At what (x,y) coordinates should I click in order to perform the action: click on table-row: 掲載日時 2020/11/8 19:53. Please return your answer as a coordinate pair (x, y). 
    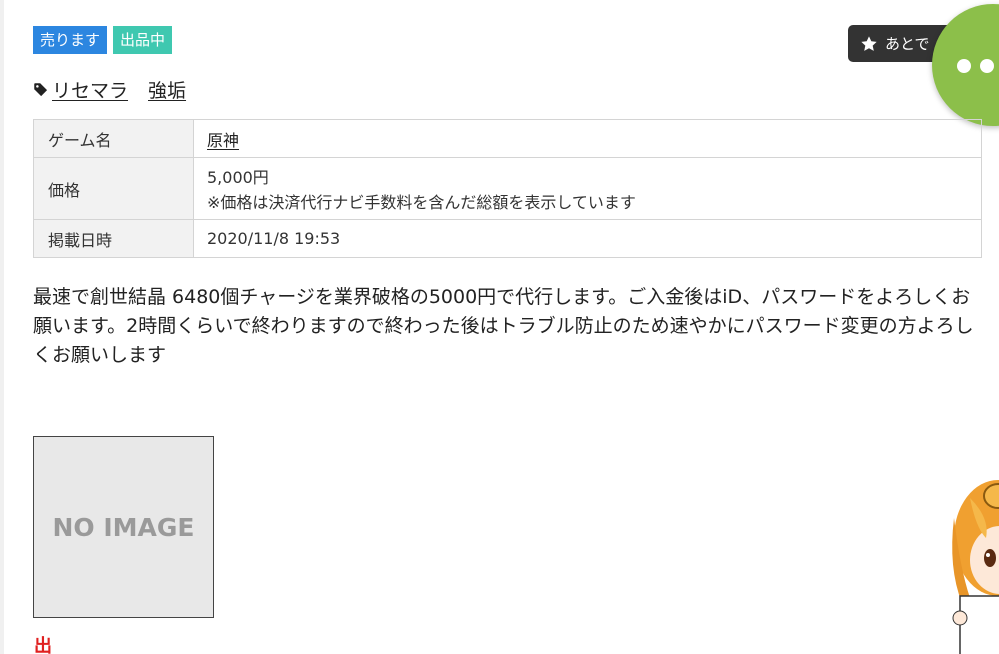
    Looking at the image, I should click on (507, 238).